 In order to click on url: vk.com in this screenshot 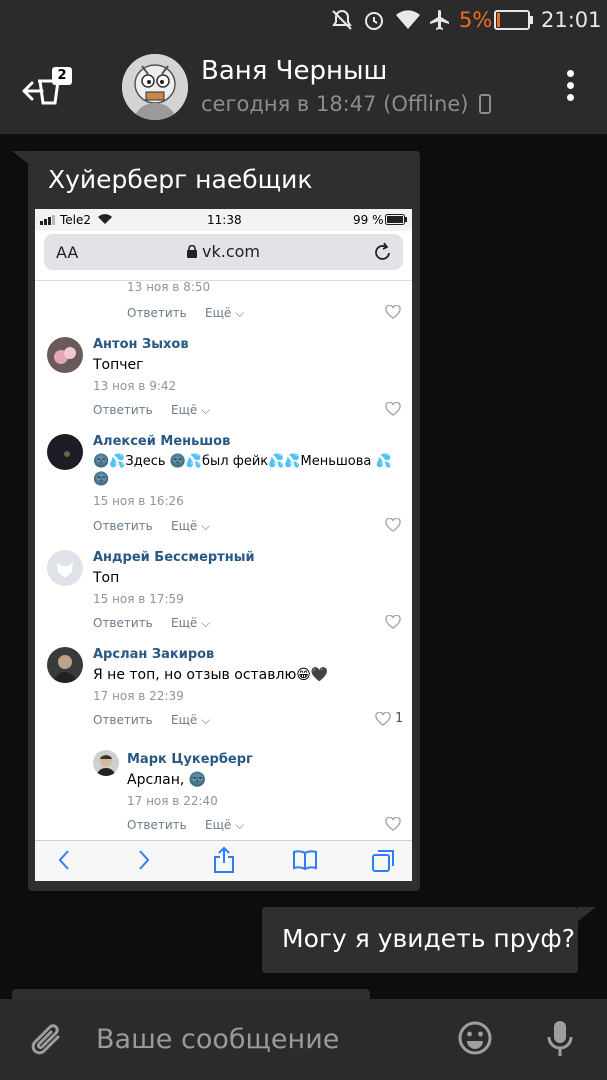, I will do `click(223, 251)`.